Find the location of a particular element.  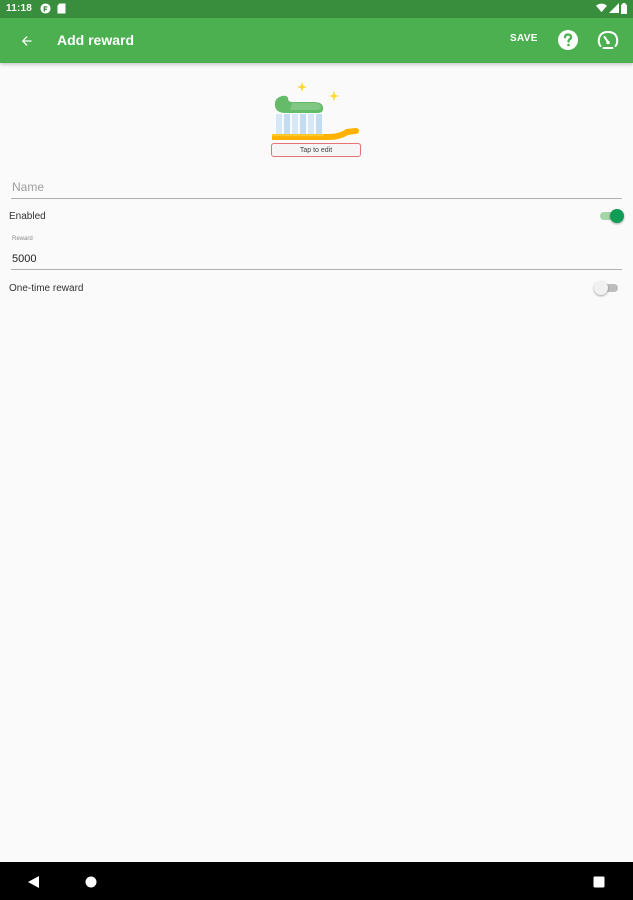

nav-home-button is located at coordinates (91, 884).